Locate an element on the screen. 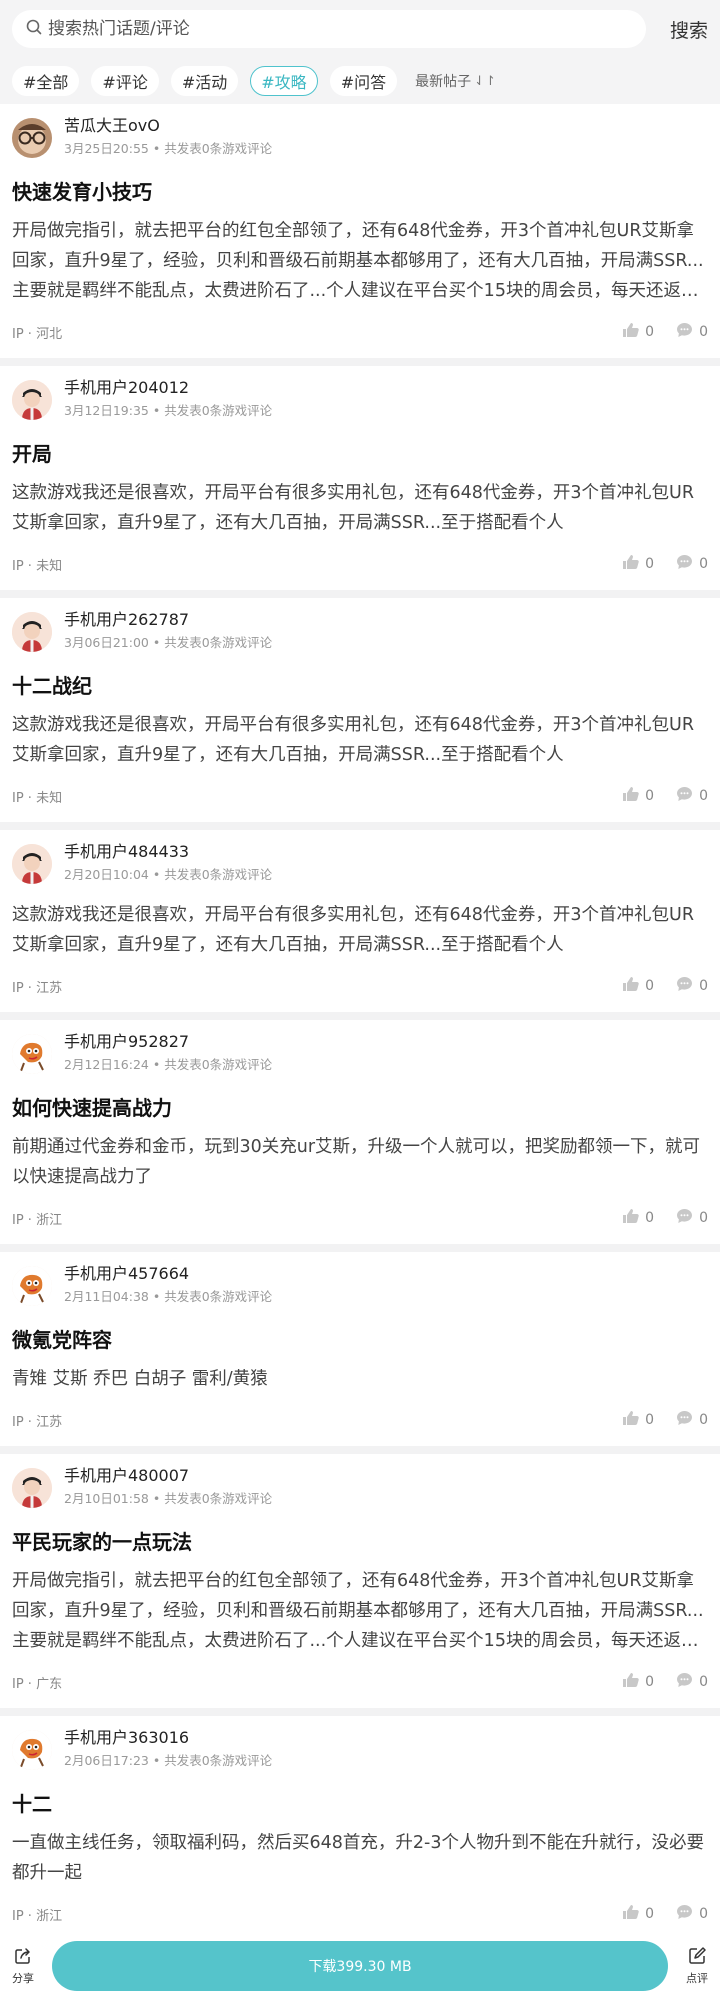  username: 苦瓜大王ovO is located at coordinates (168, 126).